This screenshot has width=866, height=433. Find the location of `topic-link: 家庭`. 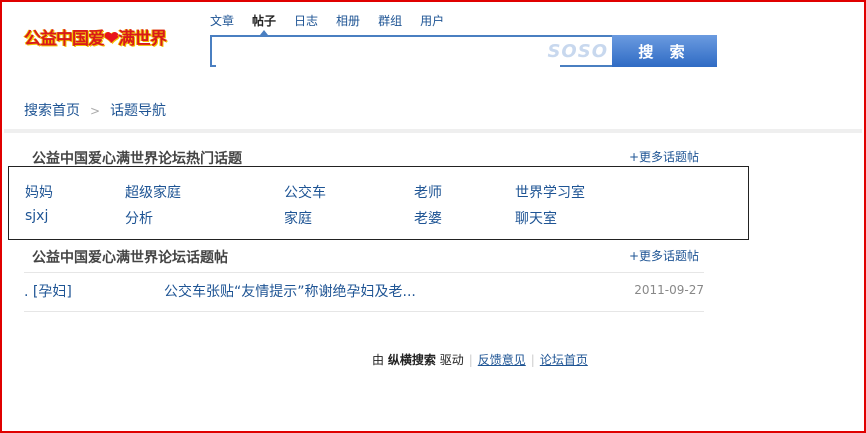

topic-link: 家庭 is located at coordinates (298, 218).